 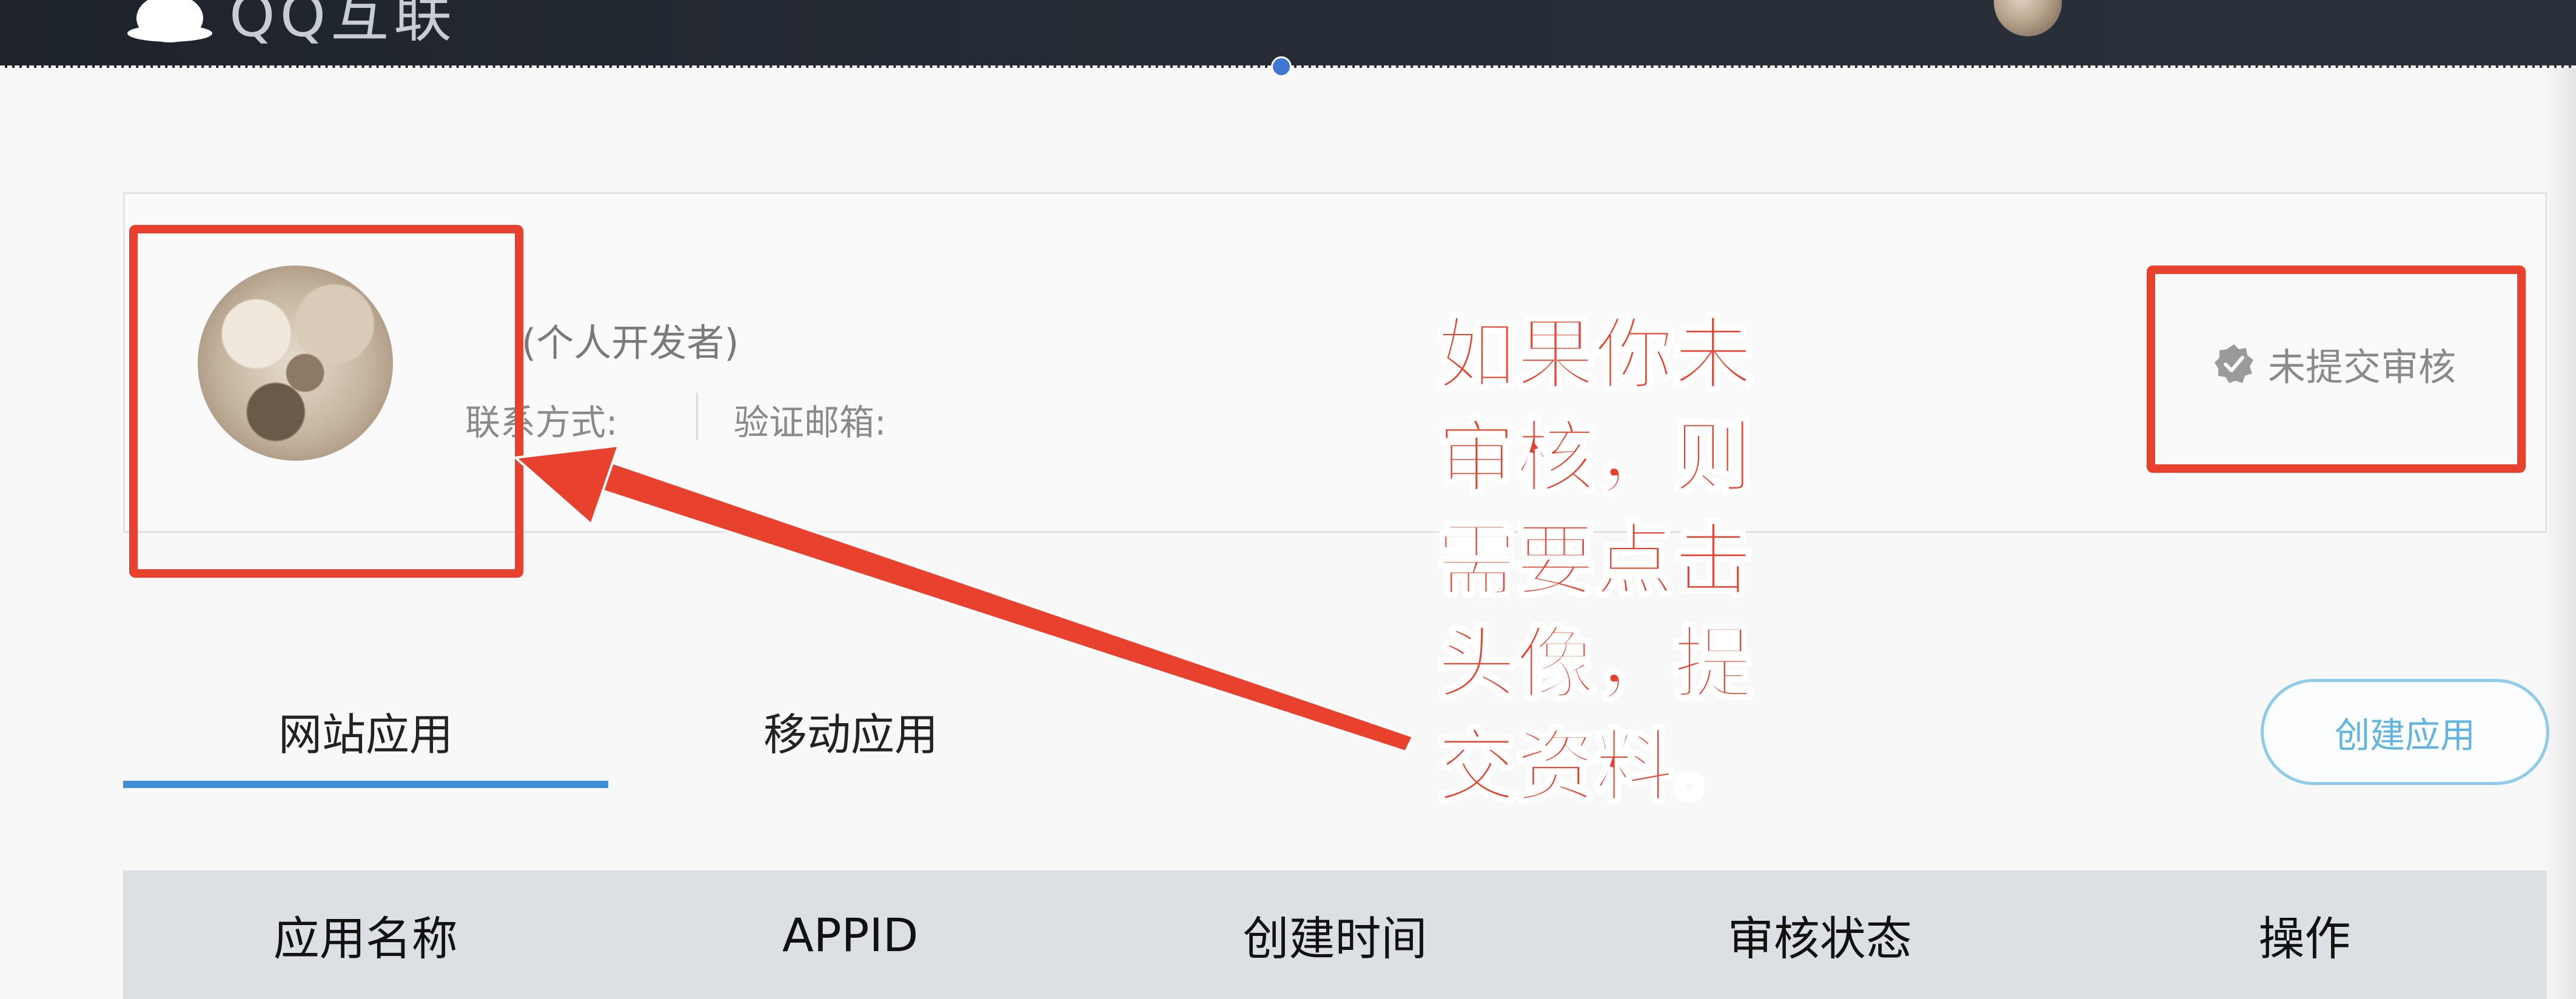 I want to click on top-navigation-bar: QQ互联, so click(x=1288, y=38).